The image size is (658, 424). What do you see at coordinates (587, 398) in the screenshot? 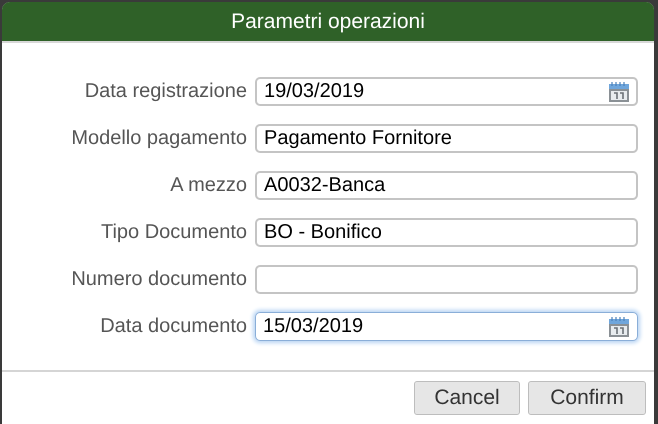
I see `confirm-button: Confirm` at bounding box center [587, 398].